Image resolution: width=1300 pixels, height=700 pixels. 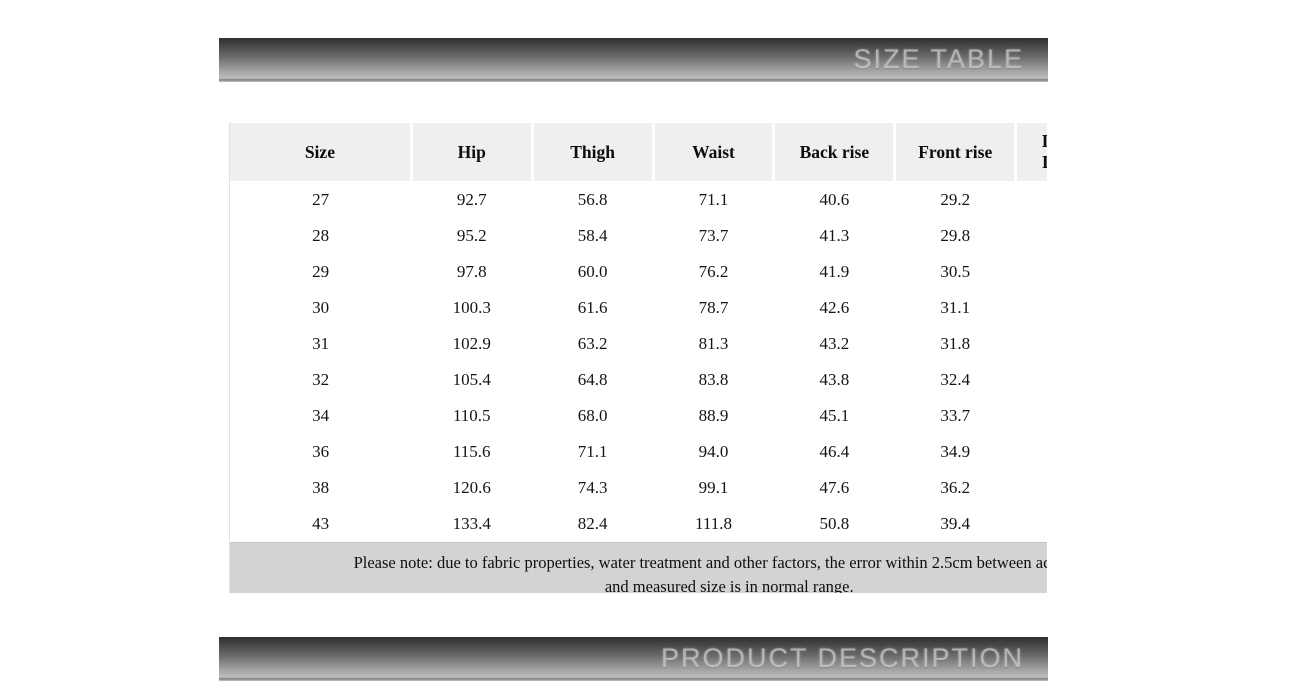 What do you see at coordinates (321, 272) in the screenshot?
I see `cell-size: 29` at bounding box center [321, 272].